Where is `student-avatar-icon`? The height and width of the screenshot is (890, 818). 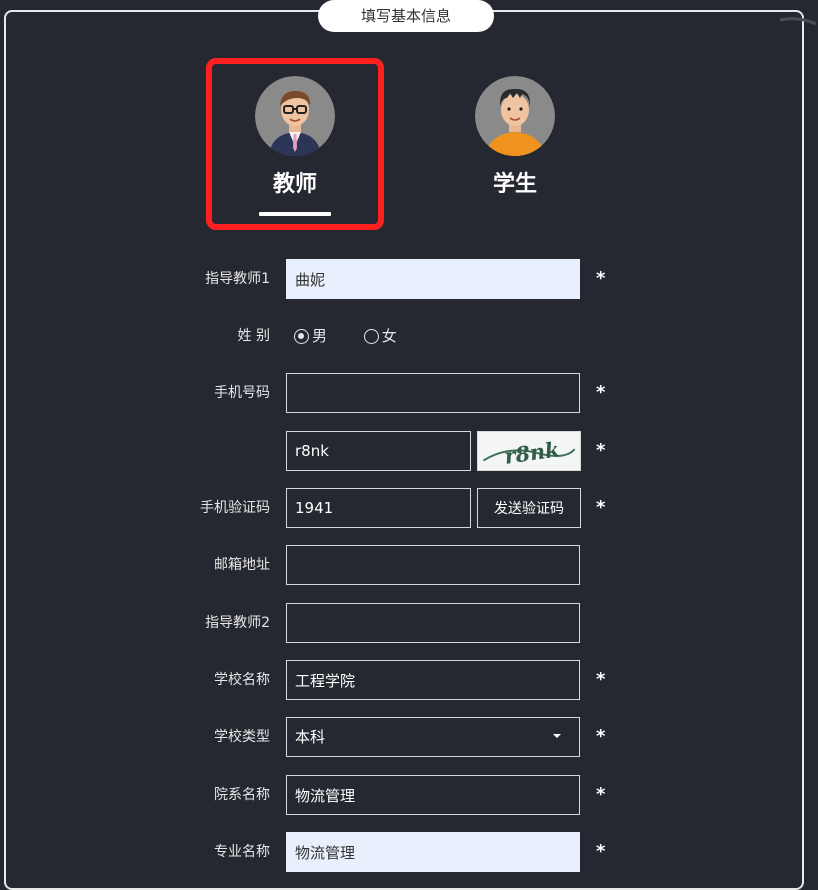 student-avatar-icon is located at coordinates (515, 116).